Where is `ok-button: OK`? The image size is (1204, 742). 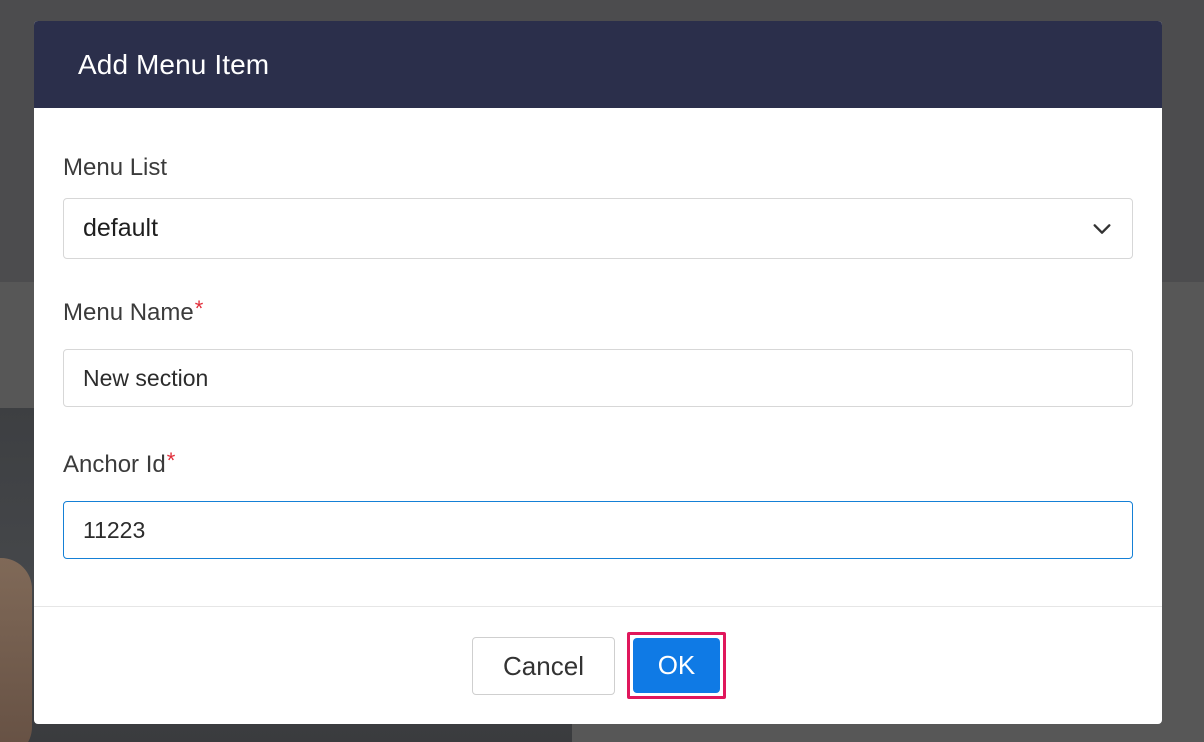 ok-button: OK is located at coordinates (676, 665).